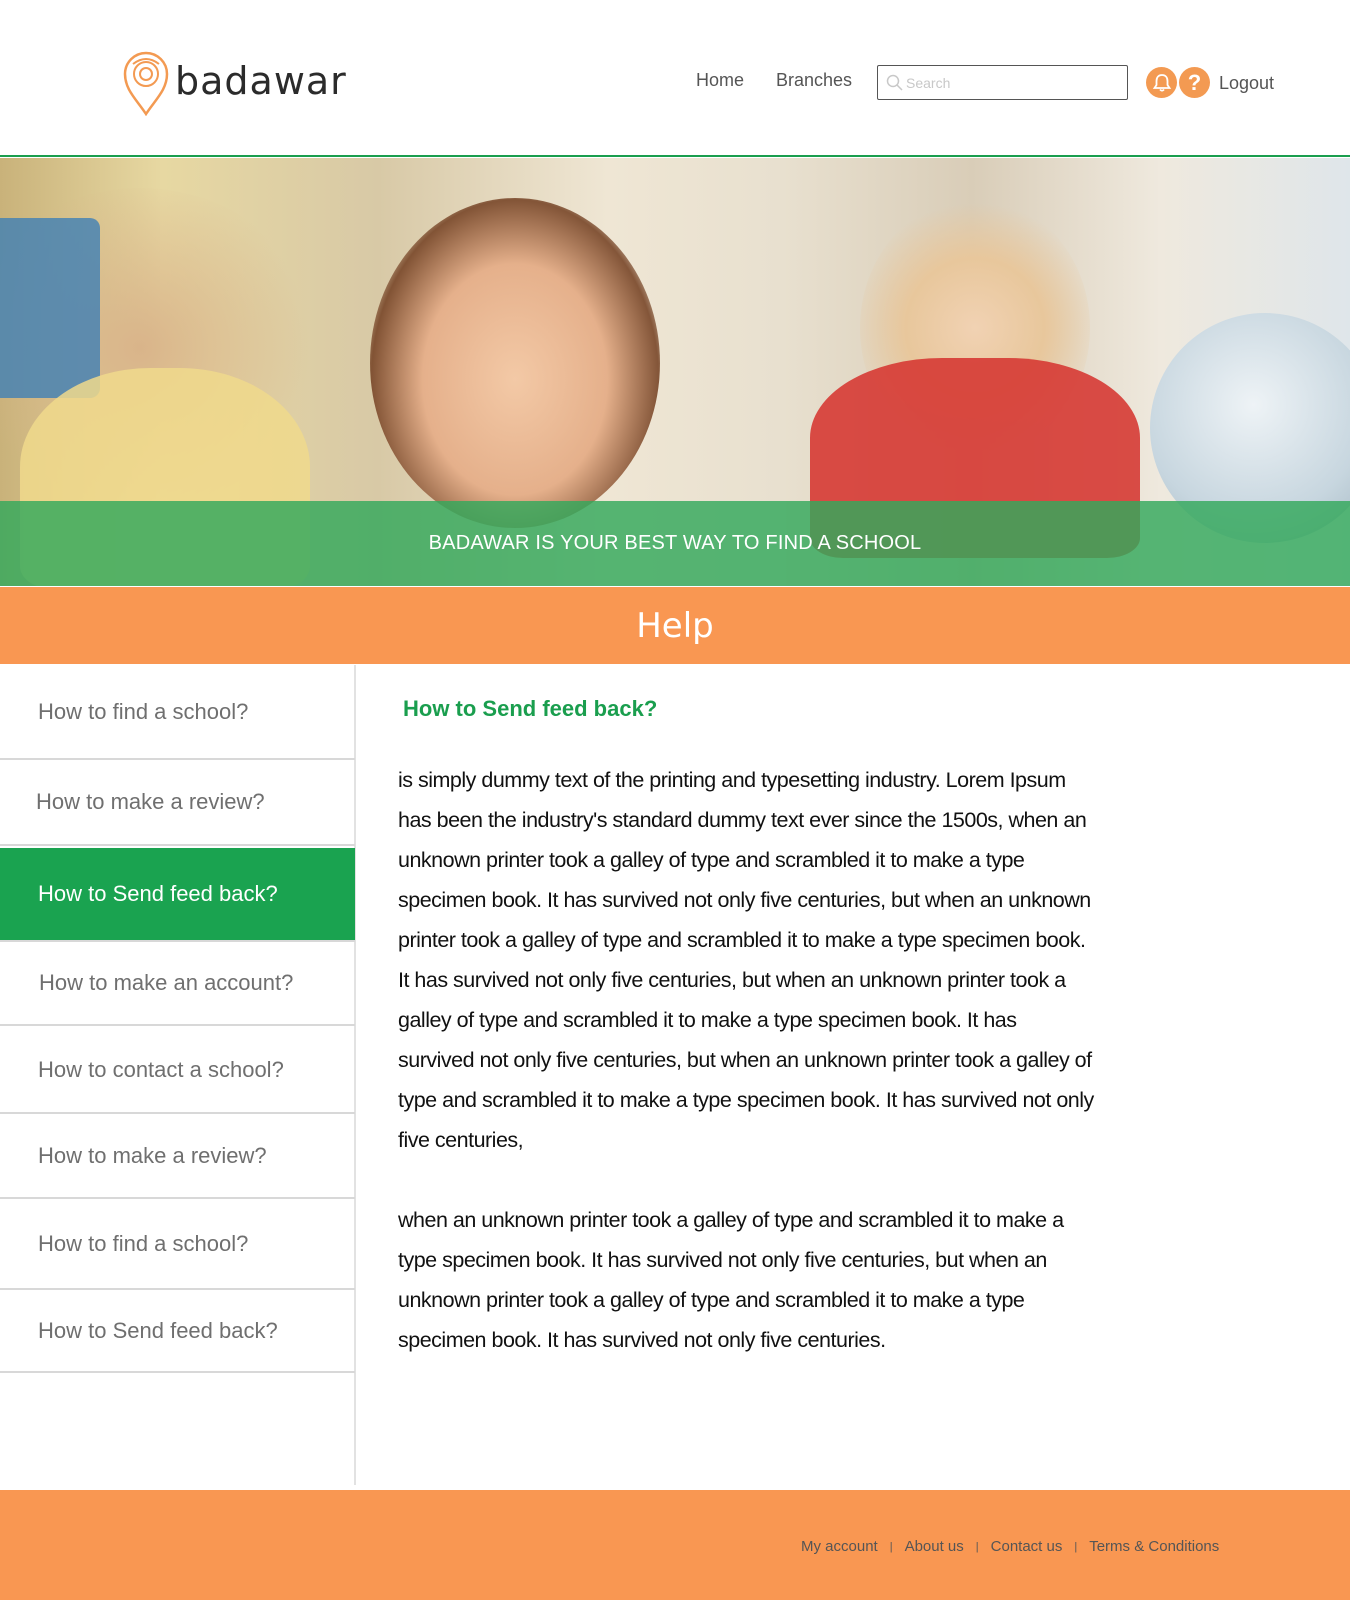 This screenshot has height=1600, width=1350. I want to click on sidebar-item-make-account: How to make an account?, so click(177, 983).